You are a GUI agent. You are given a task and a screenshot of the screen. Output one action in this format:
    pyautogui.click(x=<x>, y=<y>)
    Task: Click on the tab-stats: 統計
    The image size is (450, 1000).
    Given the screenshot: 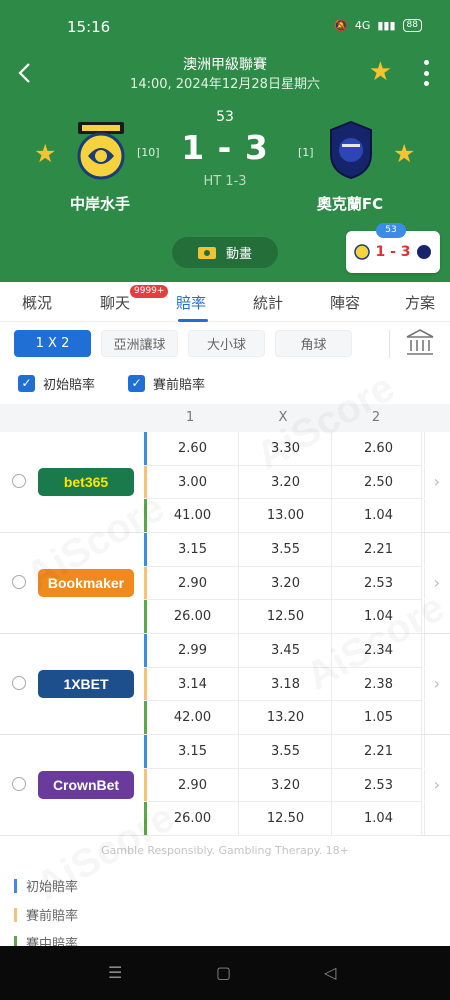 What is the action you would take?
    pyautogui.click(x=268, y=302)
    